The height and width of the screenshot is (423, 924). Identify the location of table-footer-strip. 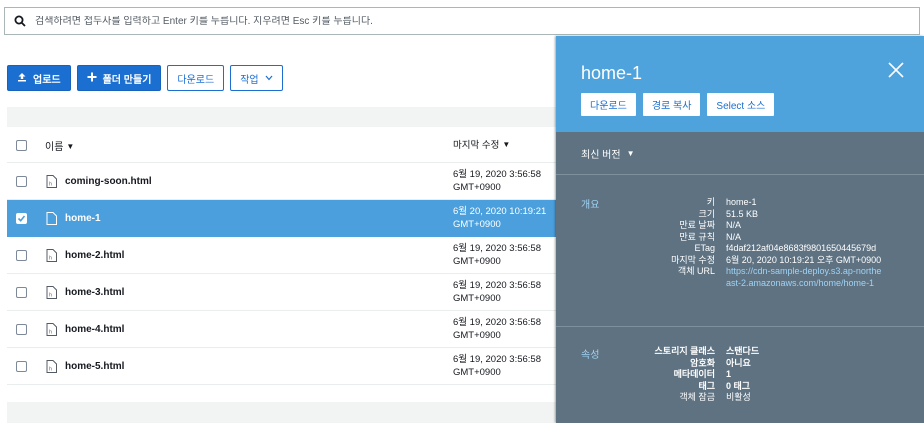
(281, 412).